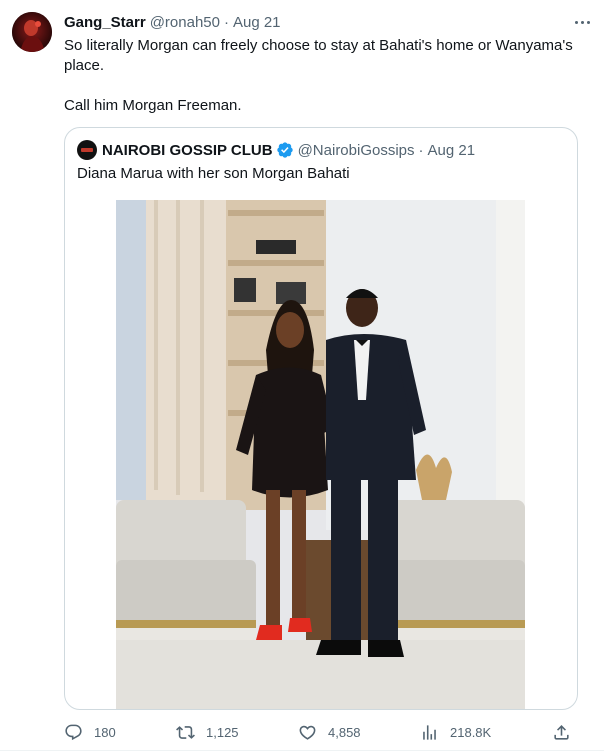 This screenshot has width=604, height=751. I want to click on tweet-header: Gang_Starr @ronah50 · Aug 21, so click(324, 22).